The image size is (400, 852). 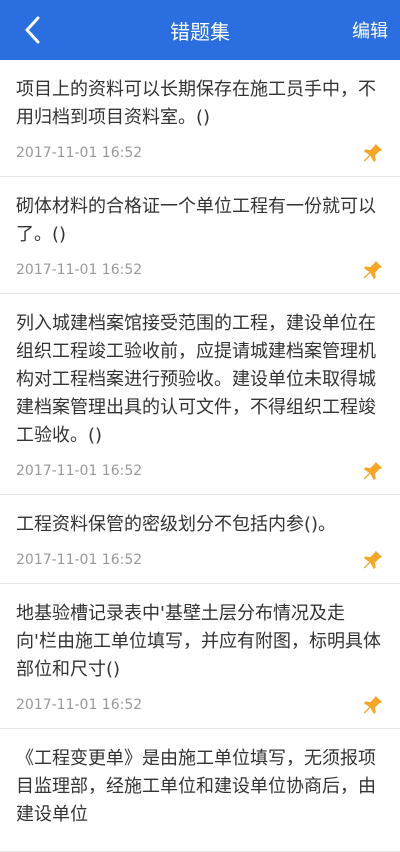 I want to click on question-text: 工程资料保管的密级划分不包括内参()。, so click(x=176, y=524).